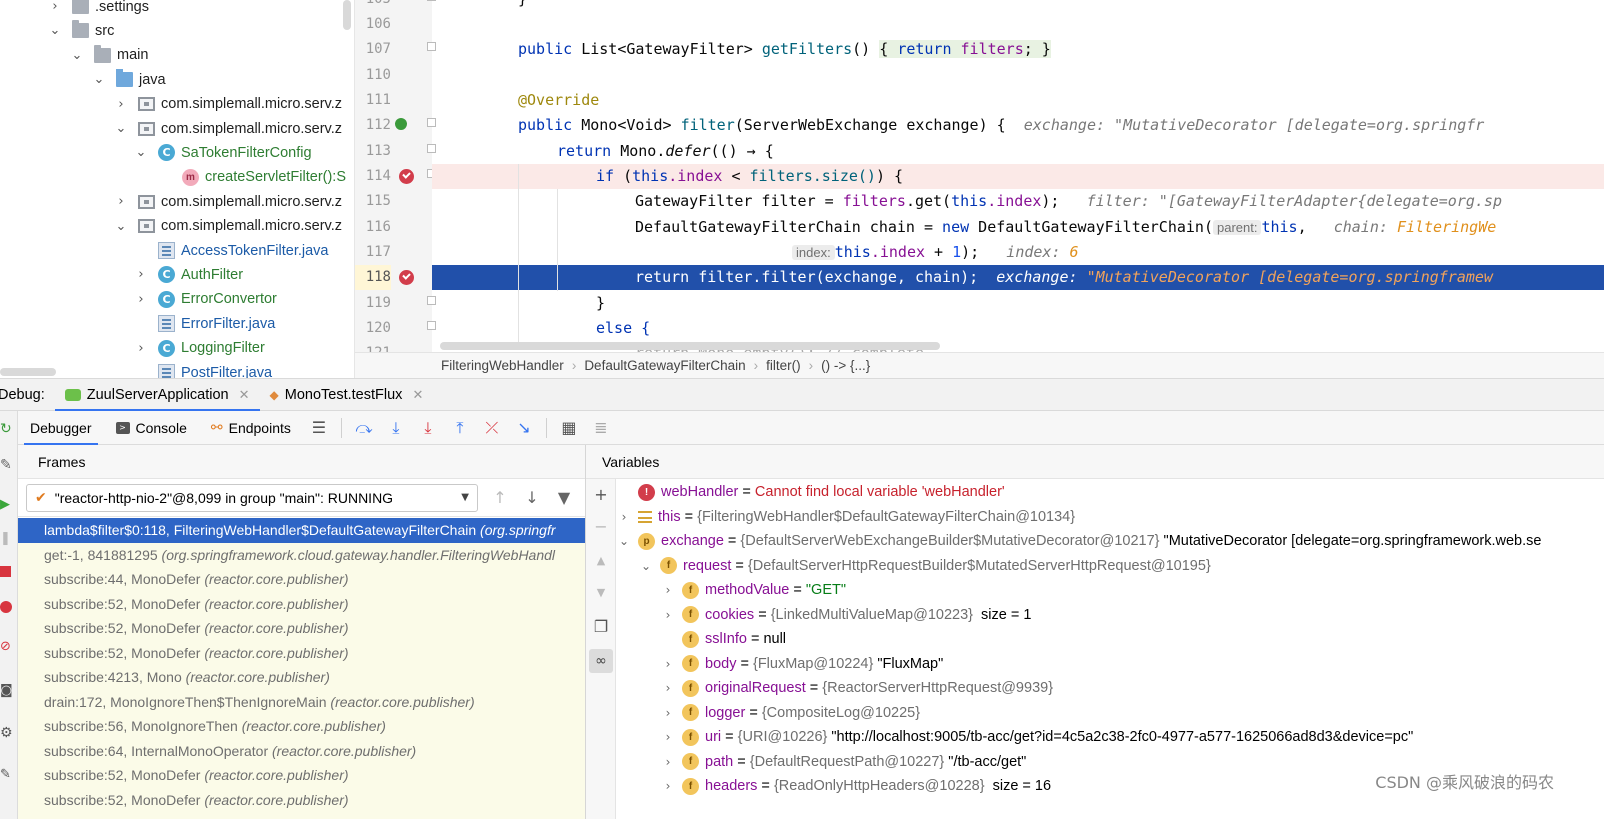 This screenshot has height=819, width=1604. Describe the element at coordinates (500, 498) in the screenshot. I see `arrow-up-icon: ↑` at that location.